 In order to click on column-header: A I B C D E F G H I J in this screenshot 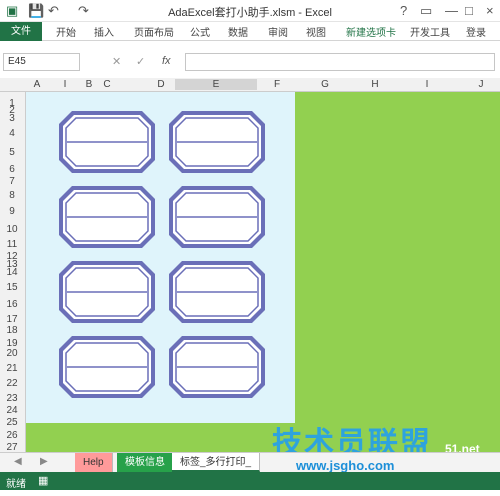, I will do `click(250, 85)`.